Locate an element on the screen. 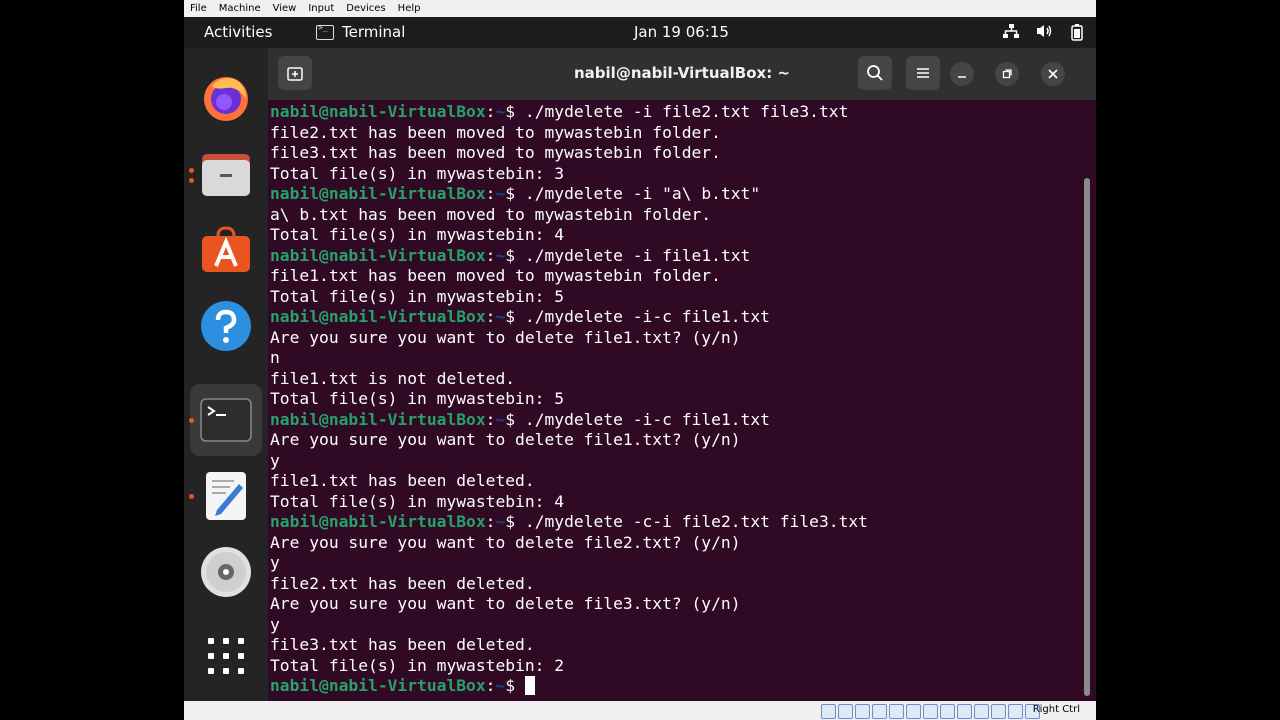  command-text: ./mydelete -i "a\ b.txt" is located at coordinates (638, 193).